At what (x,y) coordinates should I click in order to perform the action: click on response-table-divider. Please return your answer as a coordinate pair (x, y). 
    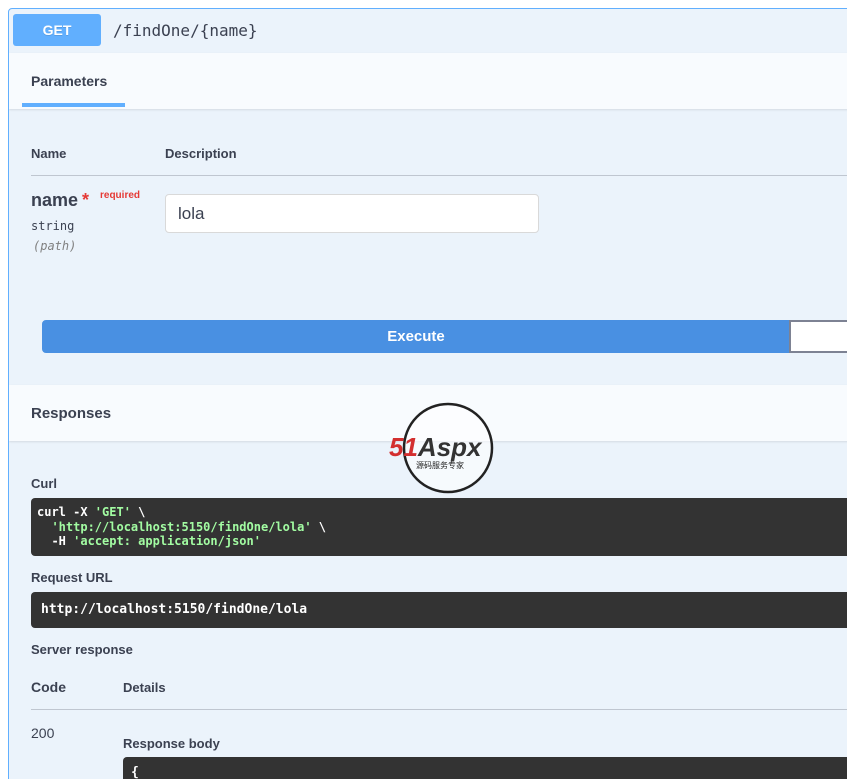
    Looking at the image, I should click on (439, 709).